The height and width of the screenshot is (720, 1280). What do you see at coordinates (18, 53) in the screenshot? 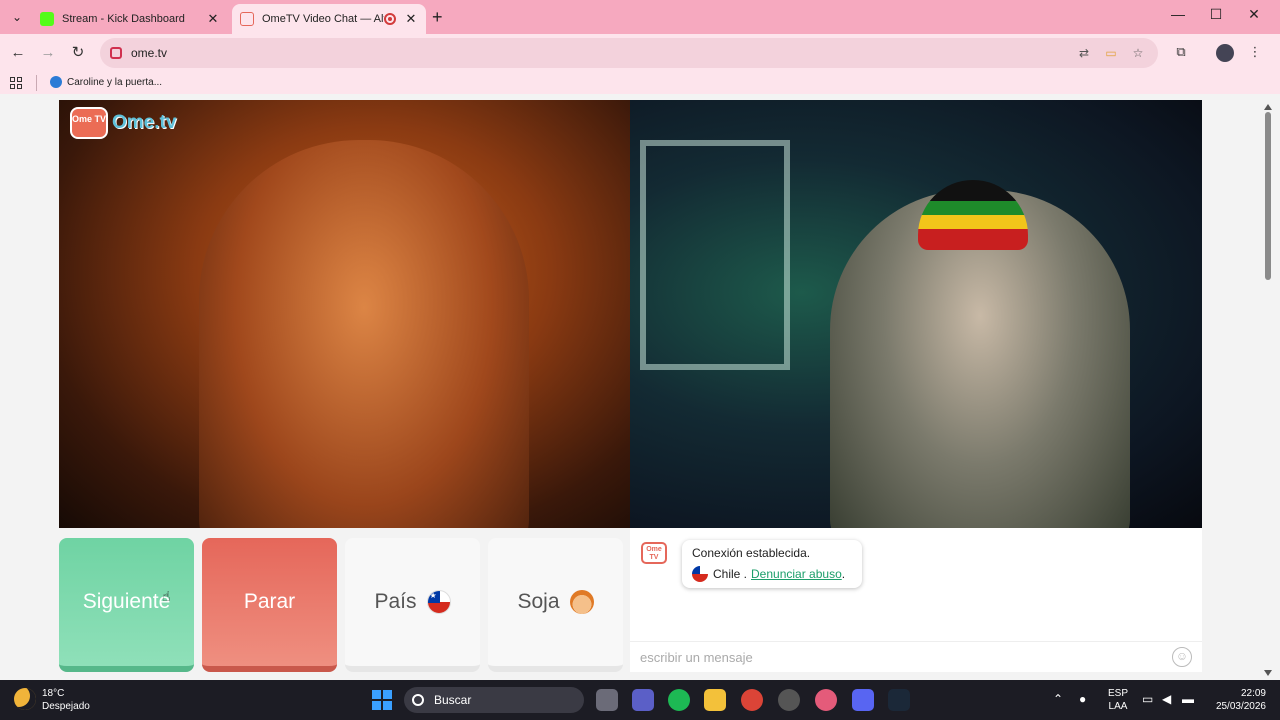
I see `back-arrow-icon: ←` at bounding box center [18, 53].